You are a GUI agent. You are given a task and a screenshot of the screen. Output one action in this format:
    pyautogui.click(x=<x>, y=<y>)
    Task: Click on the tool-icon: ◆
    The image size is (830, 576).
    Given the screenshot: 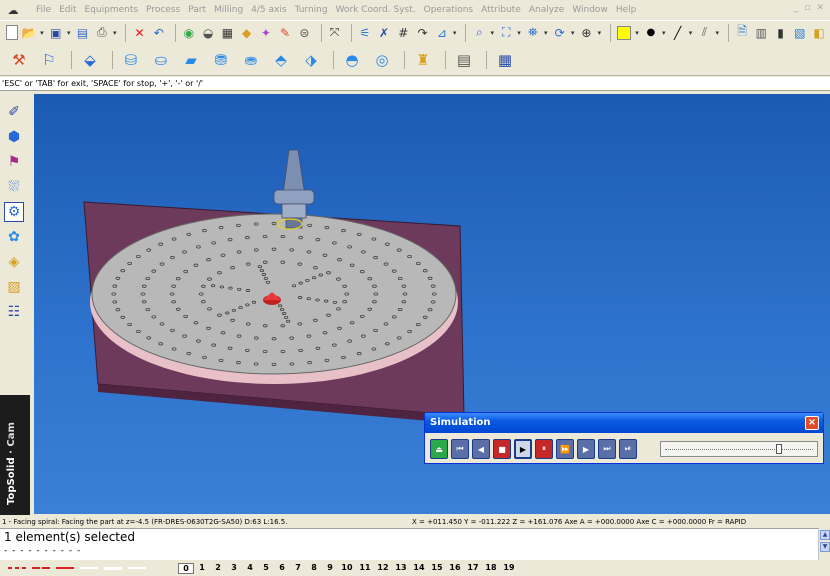 What is the action you would take?
    pyautogui.click(x=247, y=33)
    